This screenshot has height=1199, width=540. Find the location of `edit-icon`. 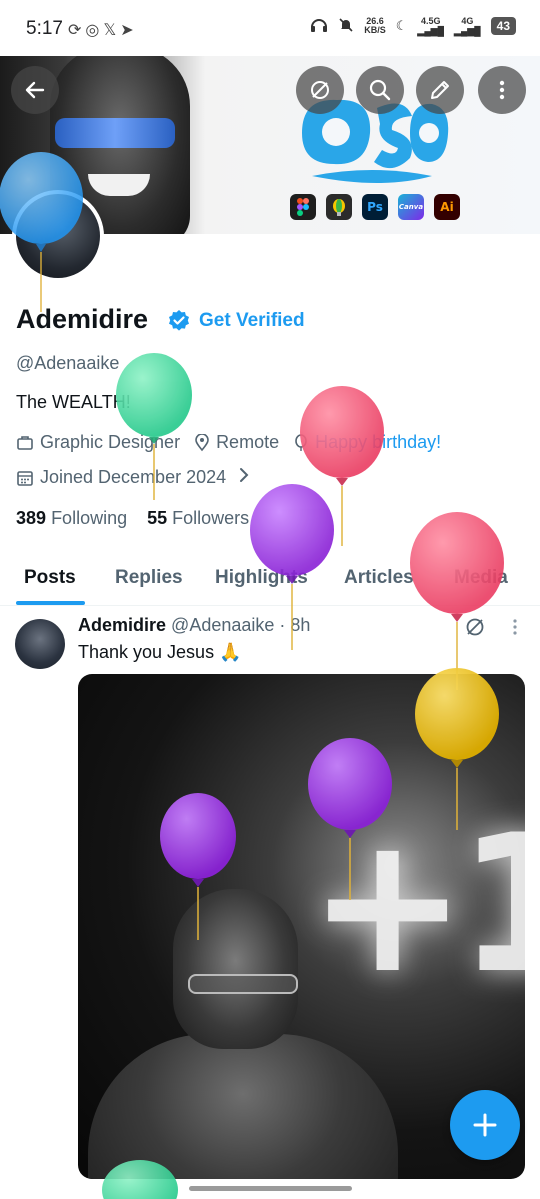

edit-icon is located at coordinates (440, 90).